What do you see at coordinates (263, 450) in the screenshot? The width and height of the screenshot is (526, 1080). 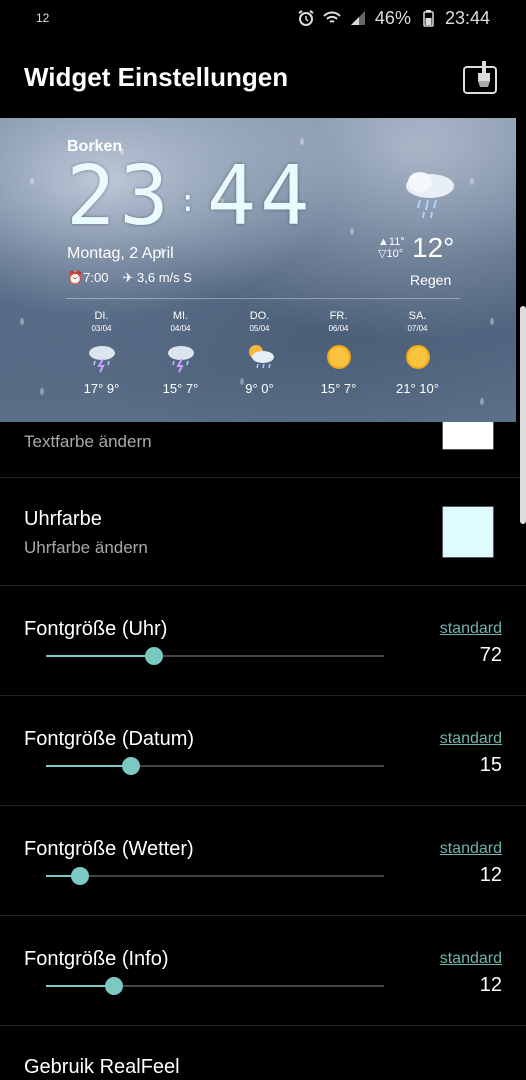 I see `text-color-setting: Textfarbe ändern` at bounding box center [263, 450].